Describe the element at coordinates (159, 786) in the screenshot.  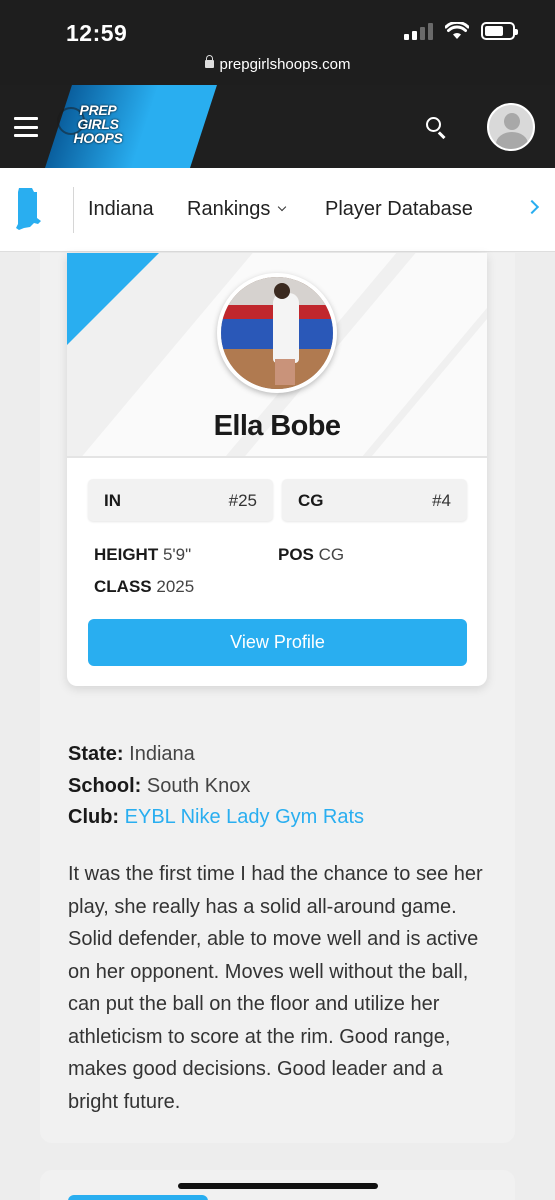
I see `player-school: School: South Knox` at that location.